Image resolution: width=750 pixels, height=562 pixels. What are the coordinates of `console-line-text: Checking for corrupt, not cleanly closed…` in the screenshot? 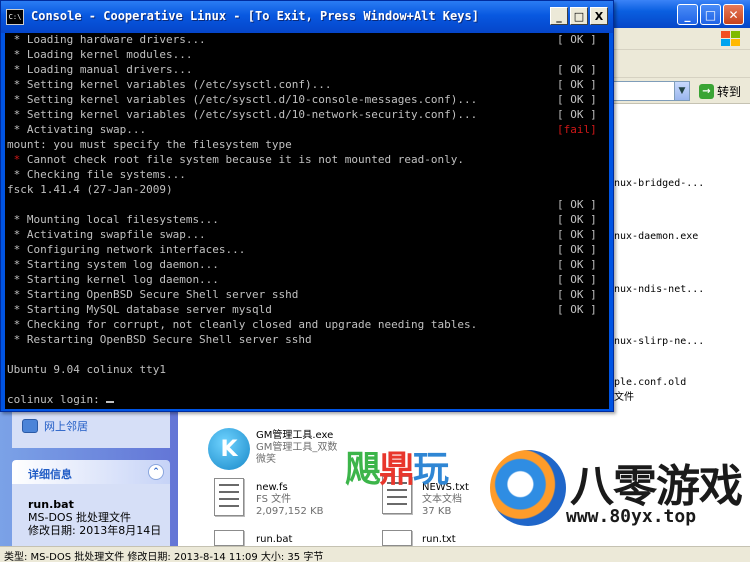 It's located at (252, 324).